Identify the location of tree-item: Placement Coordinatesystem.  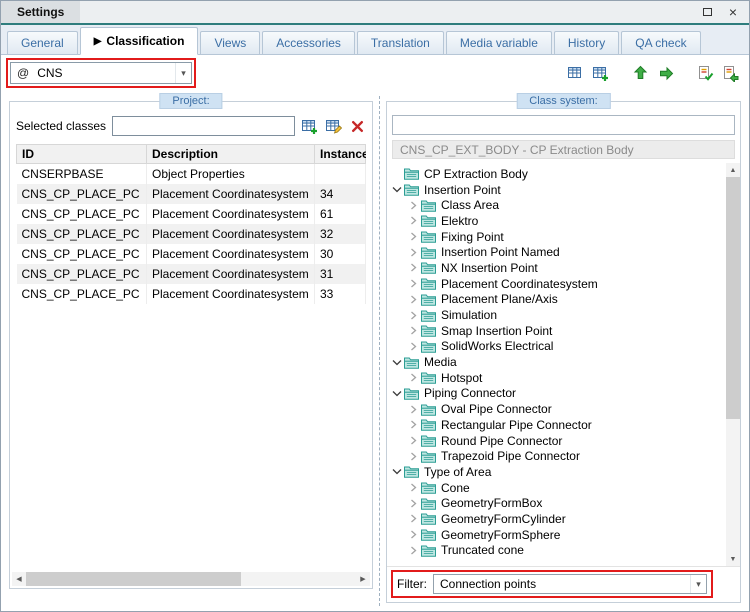
(556, 284).